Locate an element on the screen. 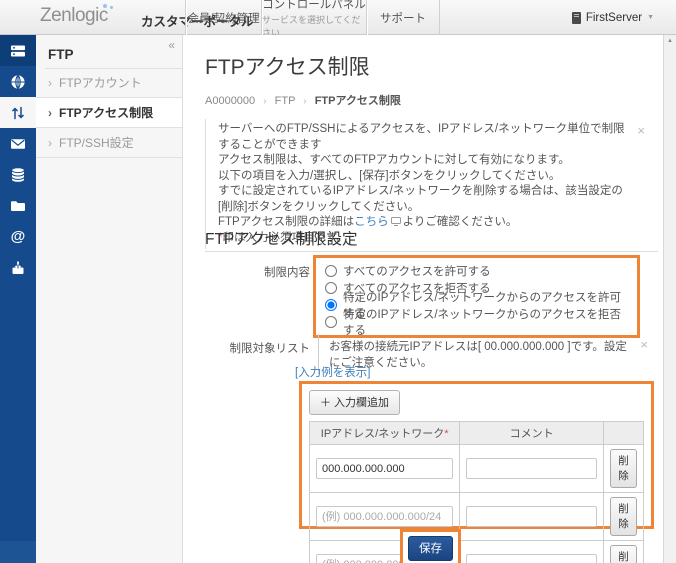  col-header-actions is located at coordinates (623, 433).